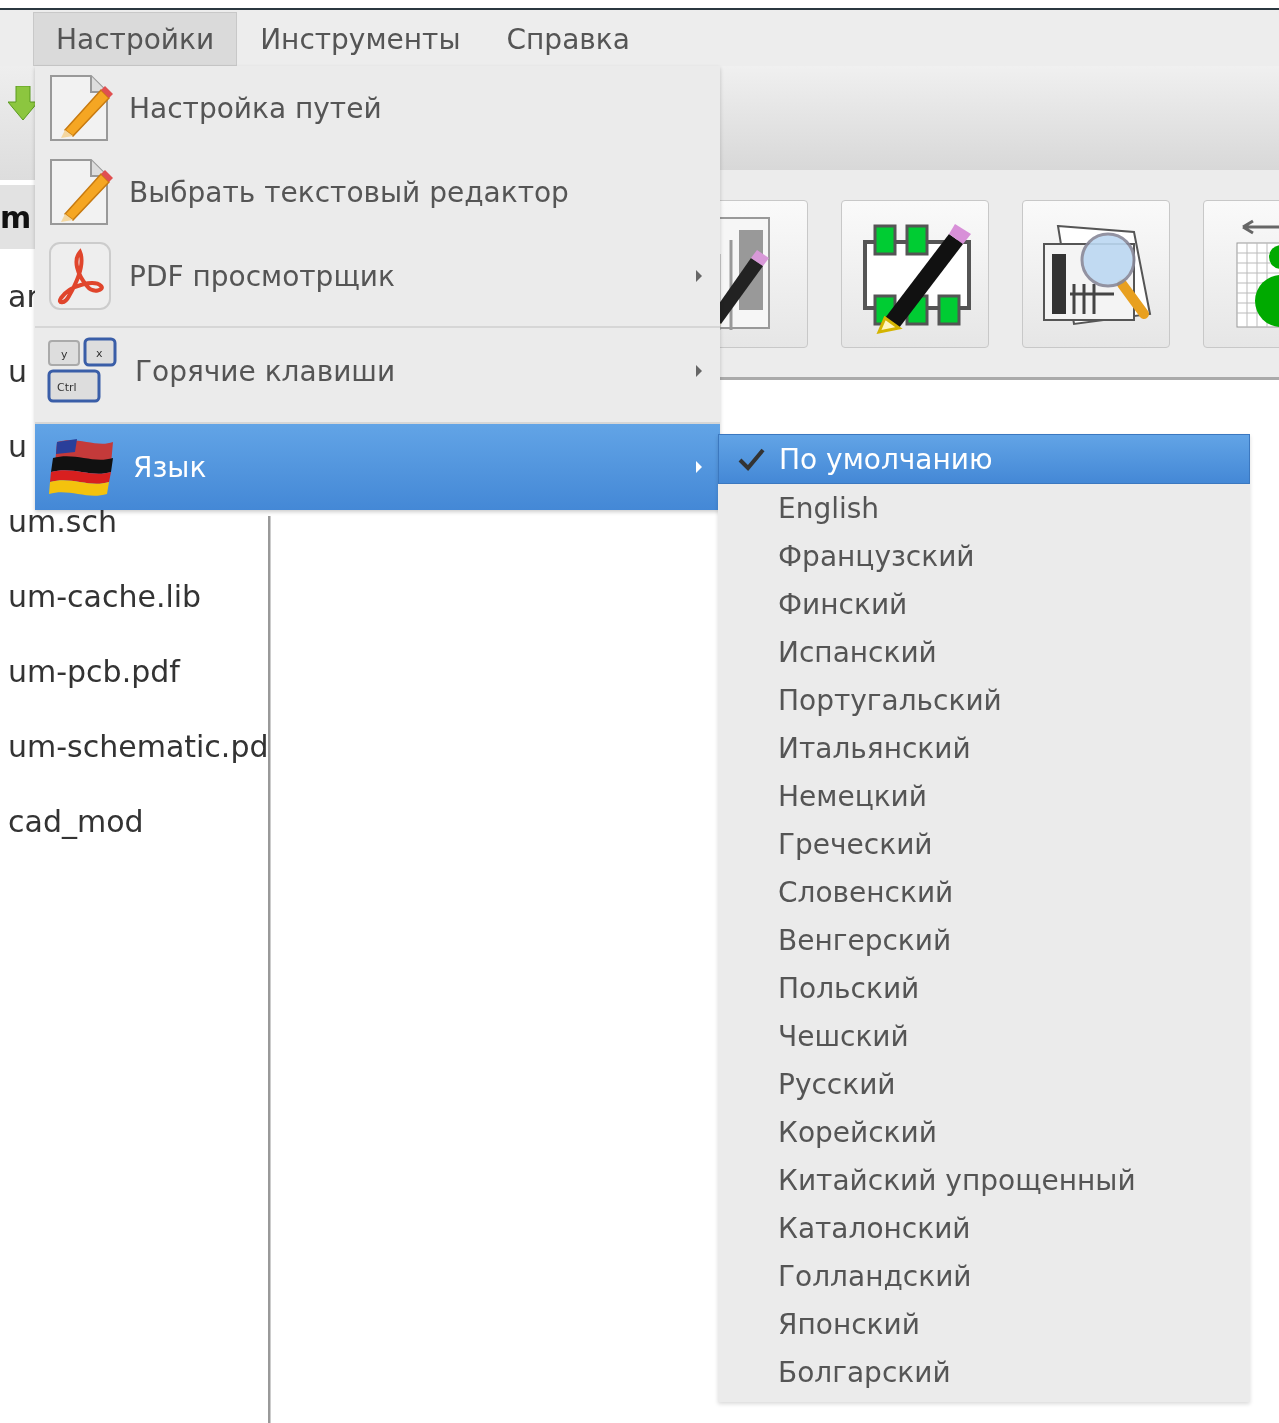  I want to click on file-item: um-cache.lib, so click(138, 596).